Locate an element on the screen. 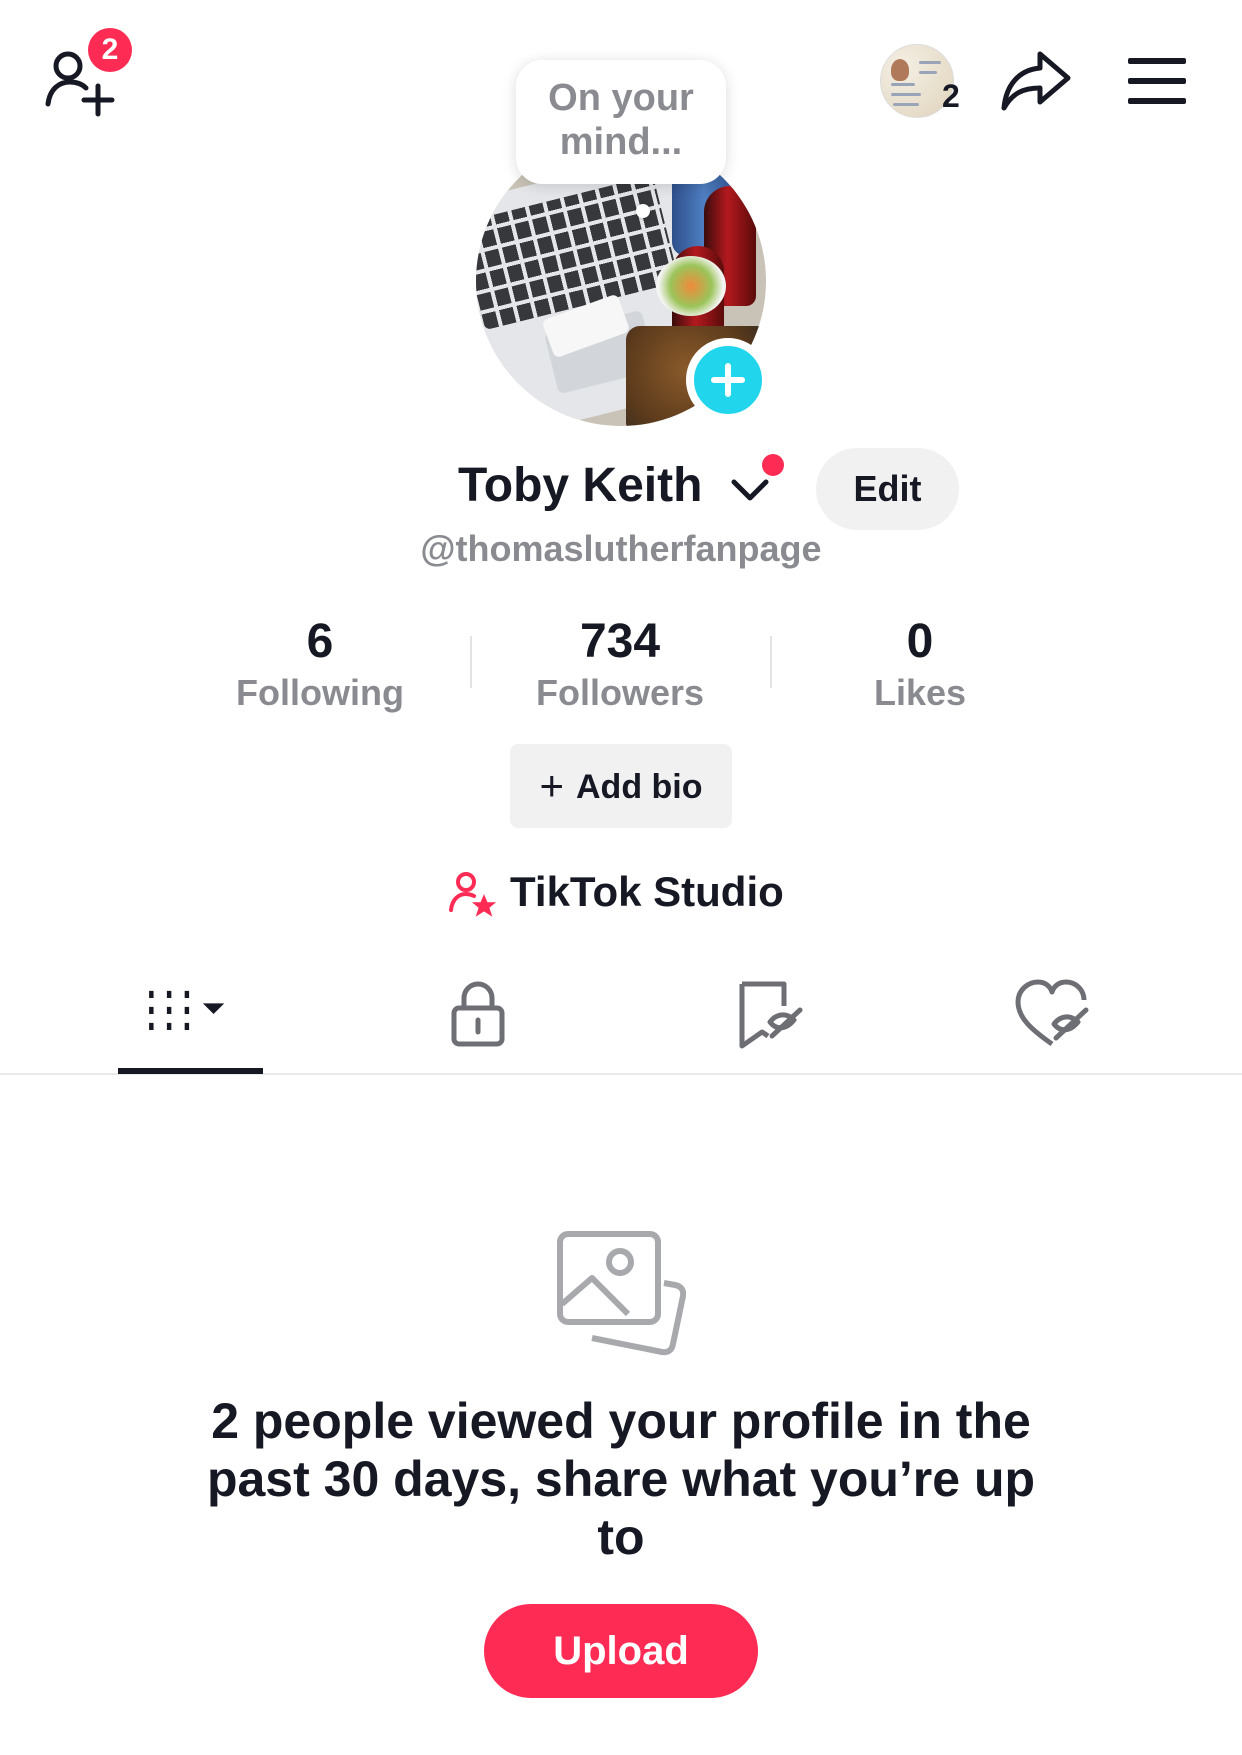  tab-private is located at coordinates (478, 1014).